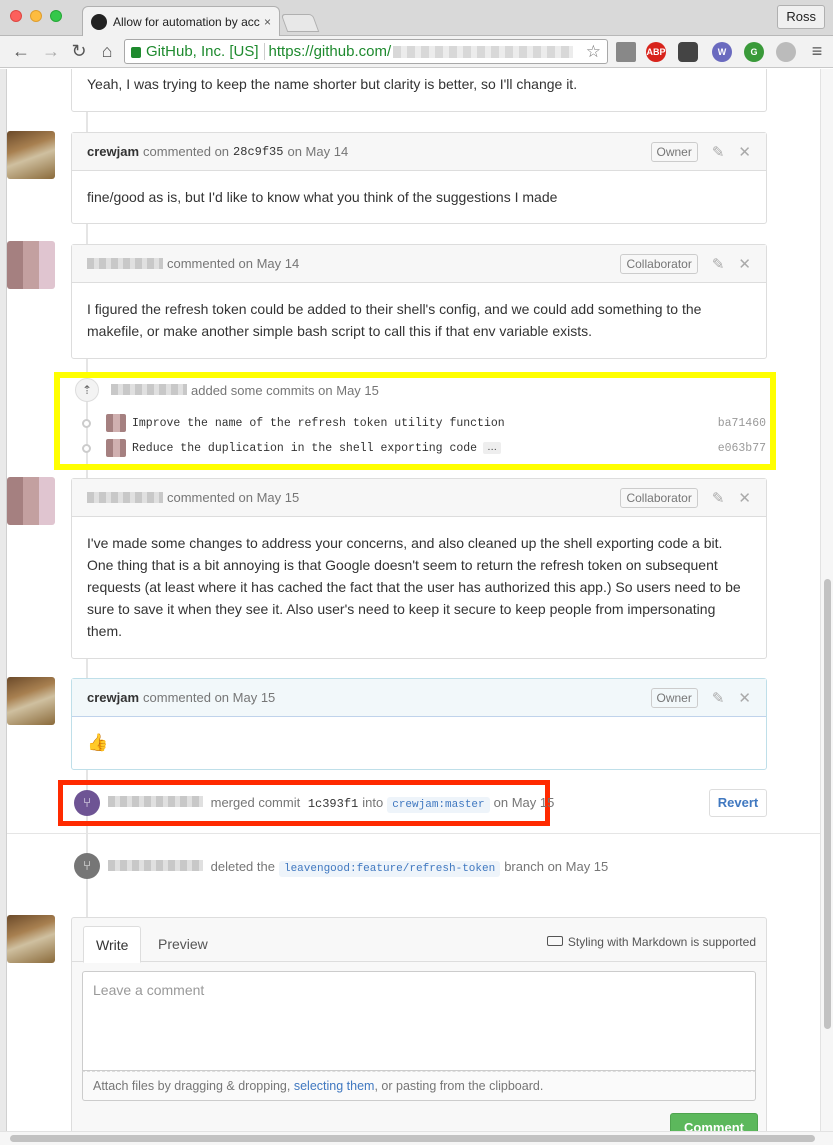 This screenshot has width=833, height=1145. What do you see at coordinates (483, 51) in the screenshot?
I see `url-path-redacted` at bounding box center [483, 51].